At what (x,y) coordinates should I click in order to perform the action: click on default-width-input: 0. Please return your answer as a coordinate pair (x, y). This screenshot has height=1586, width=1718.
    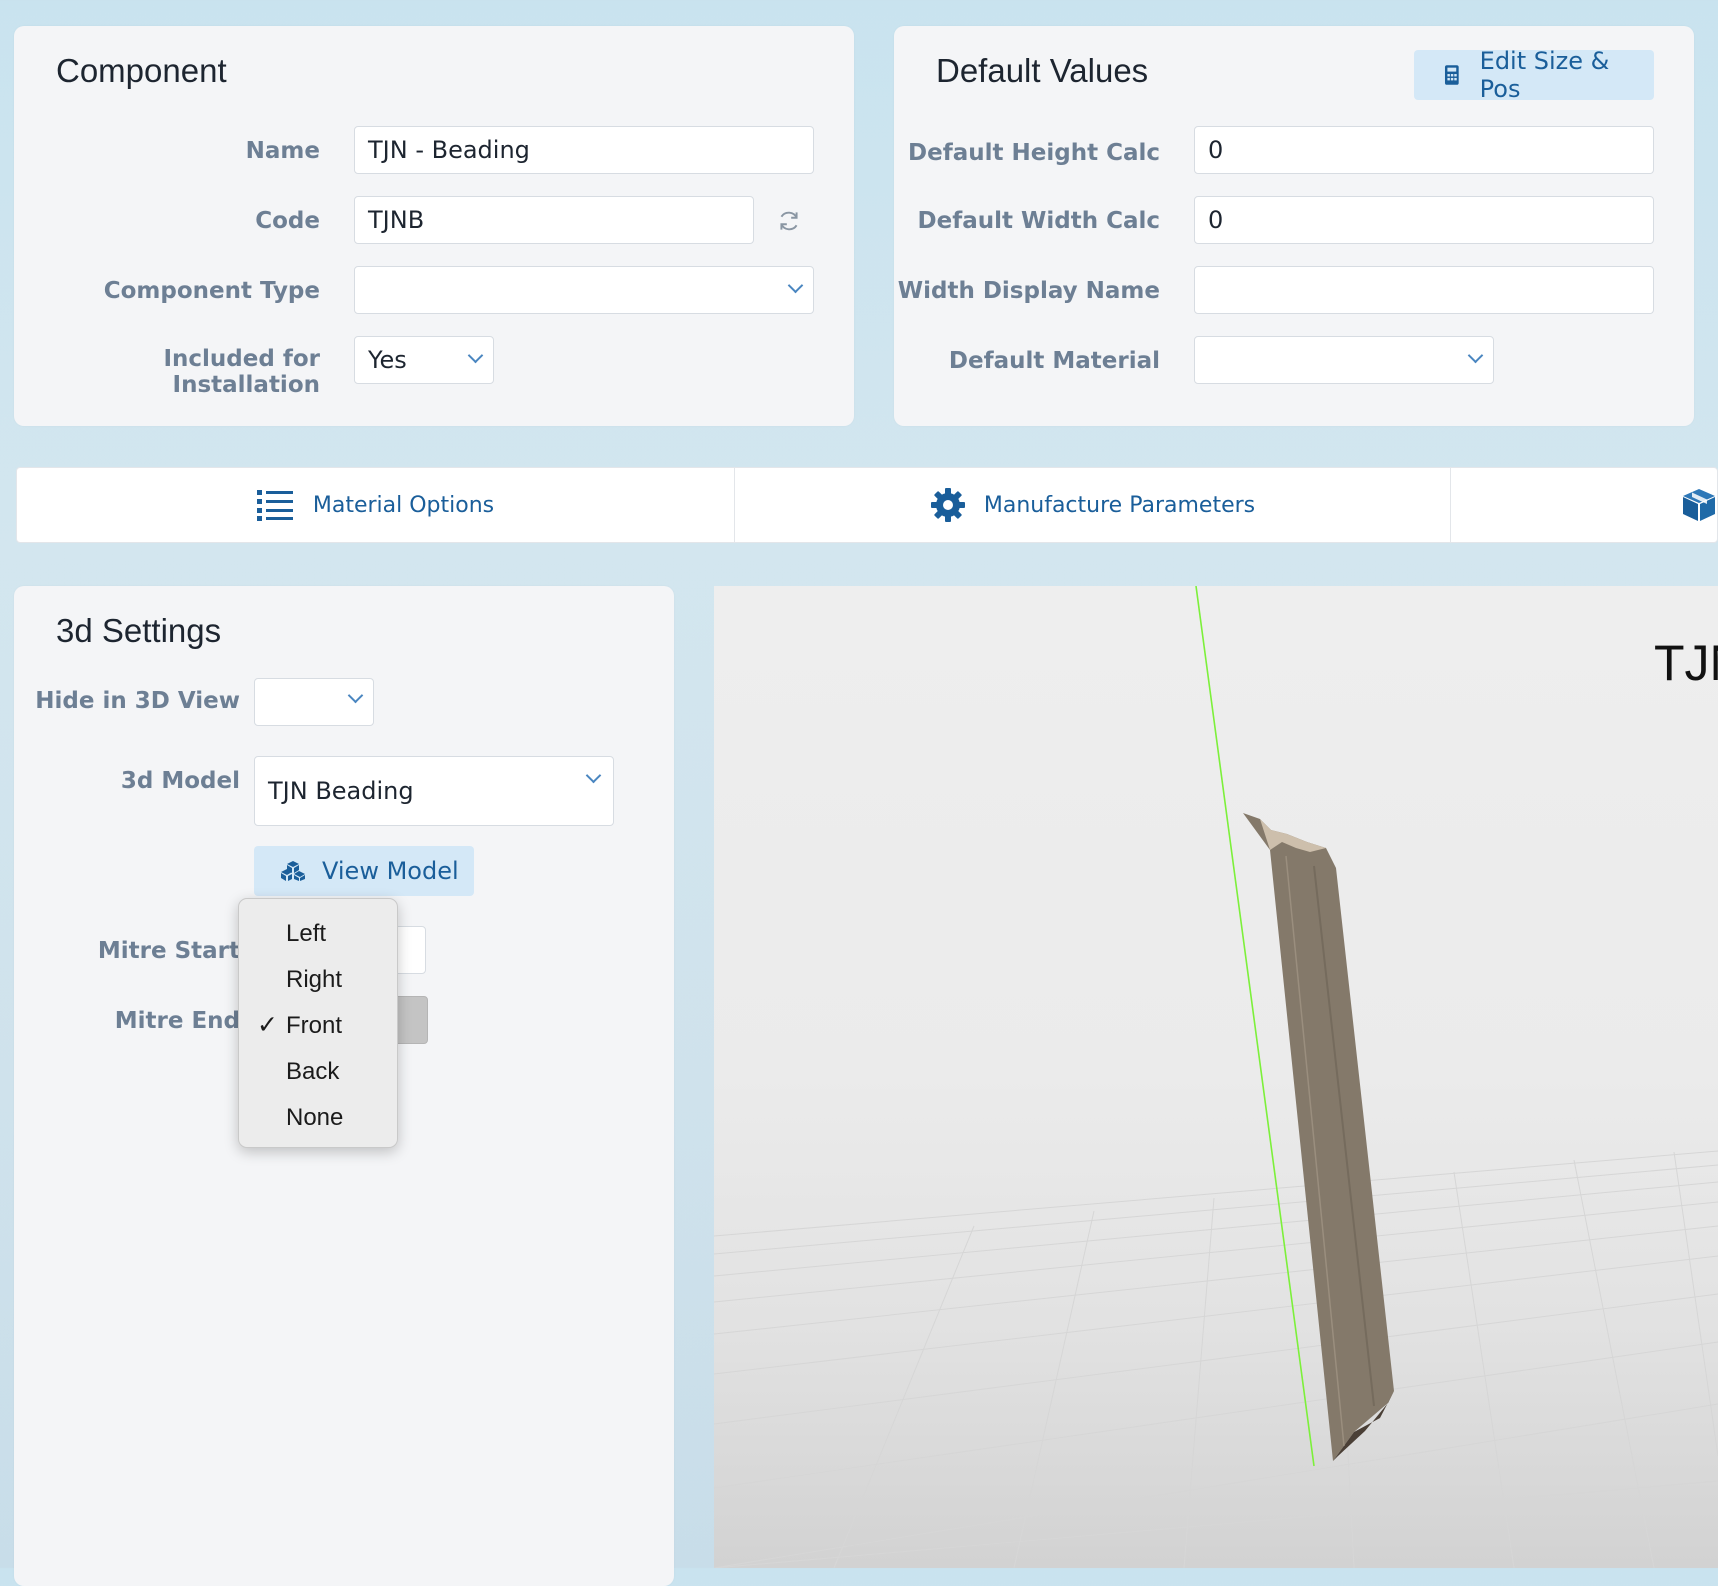
    Looking at the image, I should click on (1424, 220).